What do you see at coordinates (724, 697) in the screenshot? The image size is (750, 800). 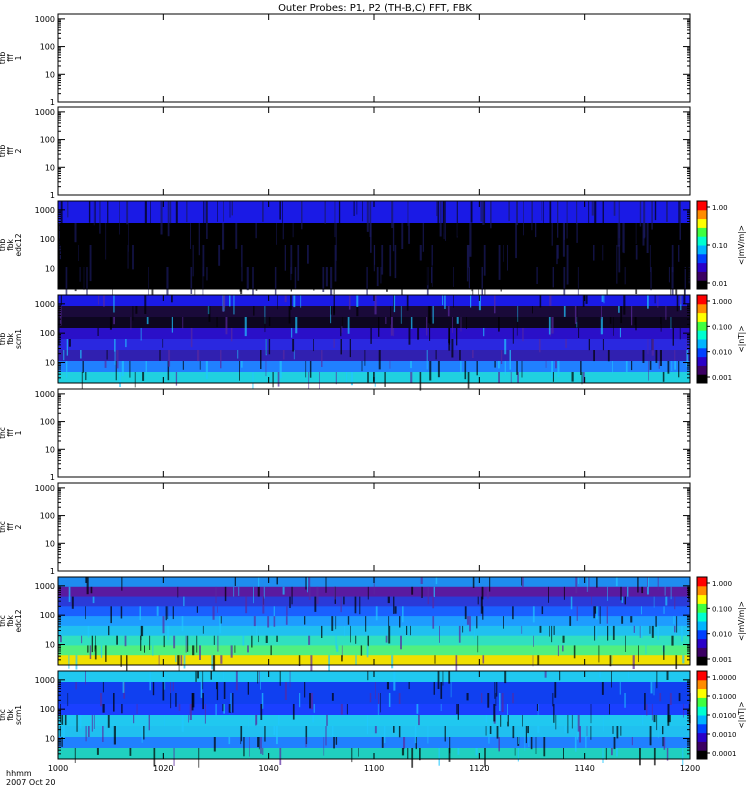 I see `colorbar-tick-label: 0.1000` at bounding box center [724, 697].